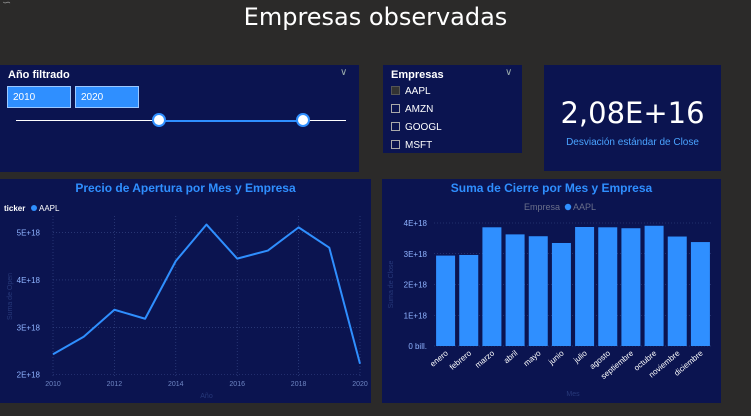 This screenshot has width=751, height=416. Describe the element at coordinates (469, 300) in the screenshot. I see `bar-febrero` at that location.